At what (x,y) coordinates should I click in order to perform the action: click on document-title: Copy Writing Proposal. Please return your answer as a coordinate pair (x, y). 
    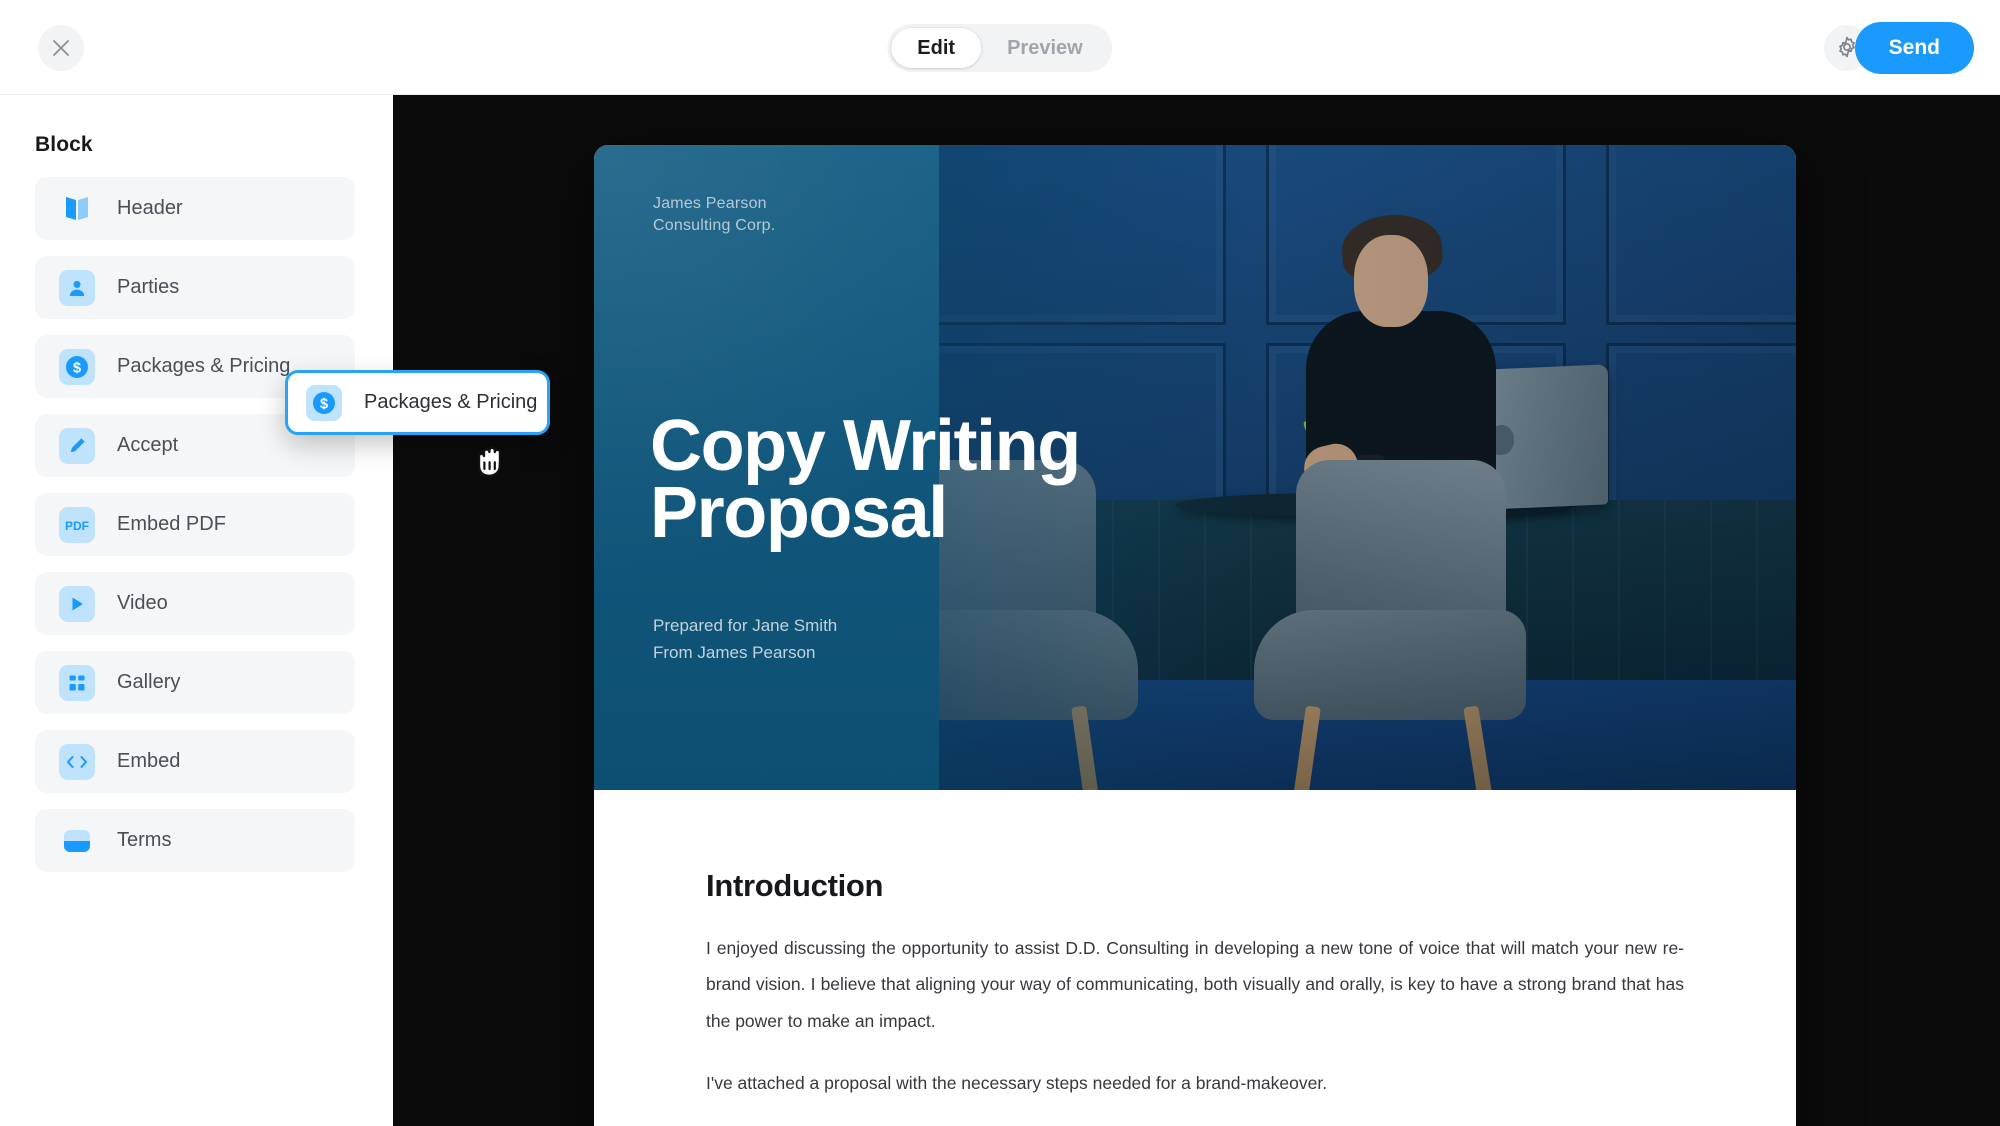
    Looking at the image, I should click on (960, 479).